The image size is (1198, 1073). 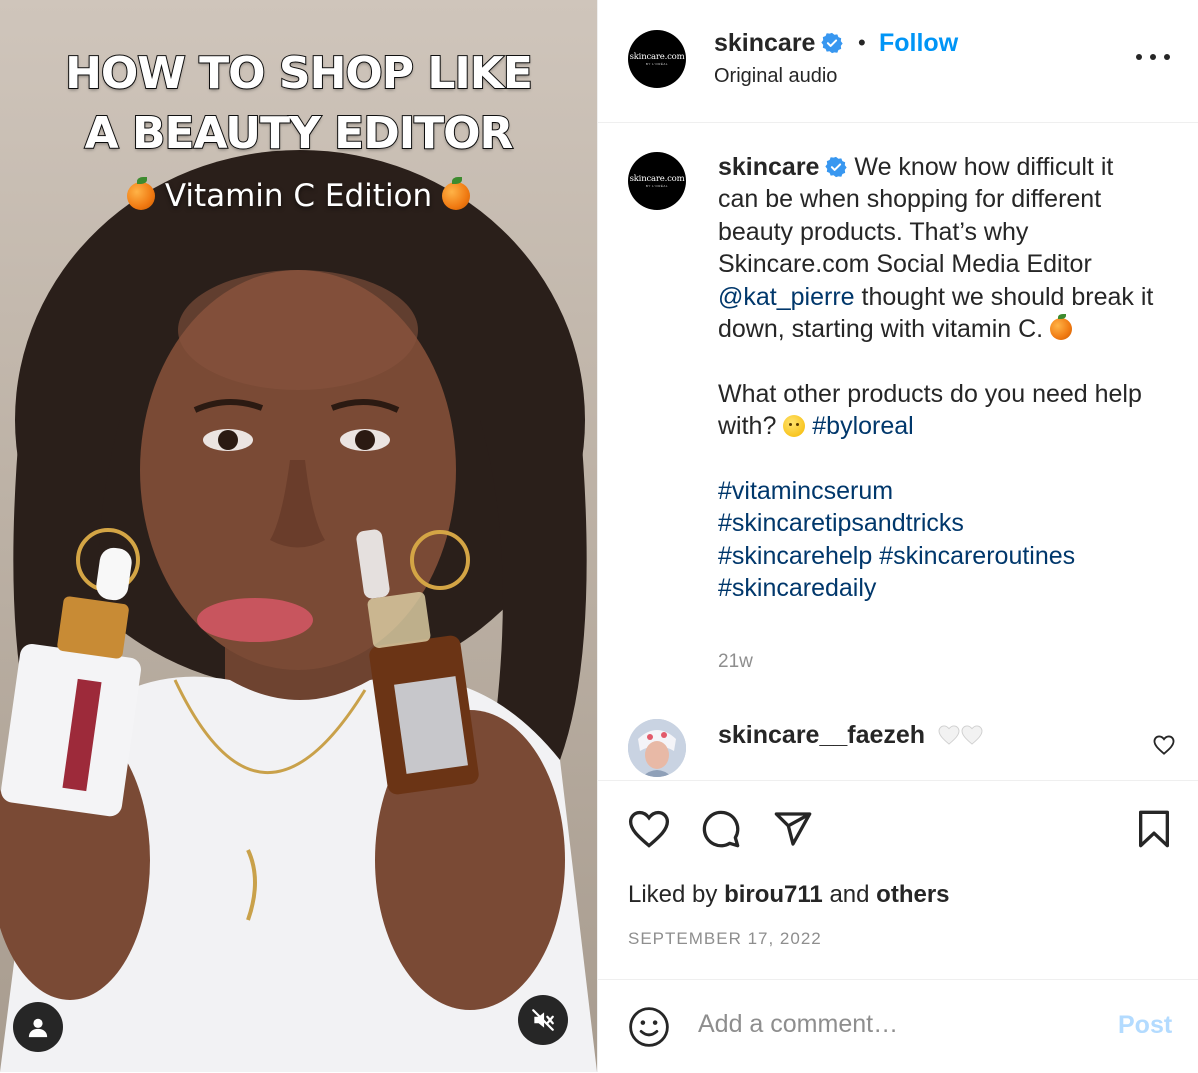 I want to click on liked-by-others-link: others, so click(x=912, y=894).